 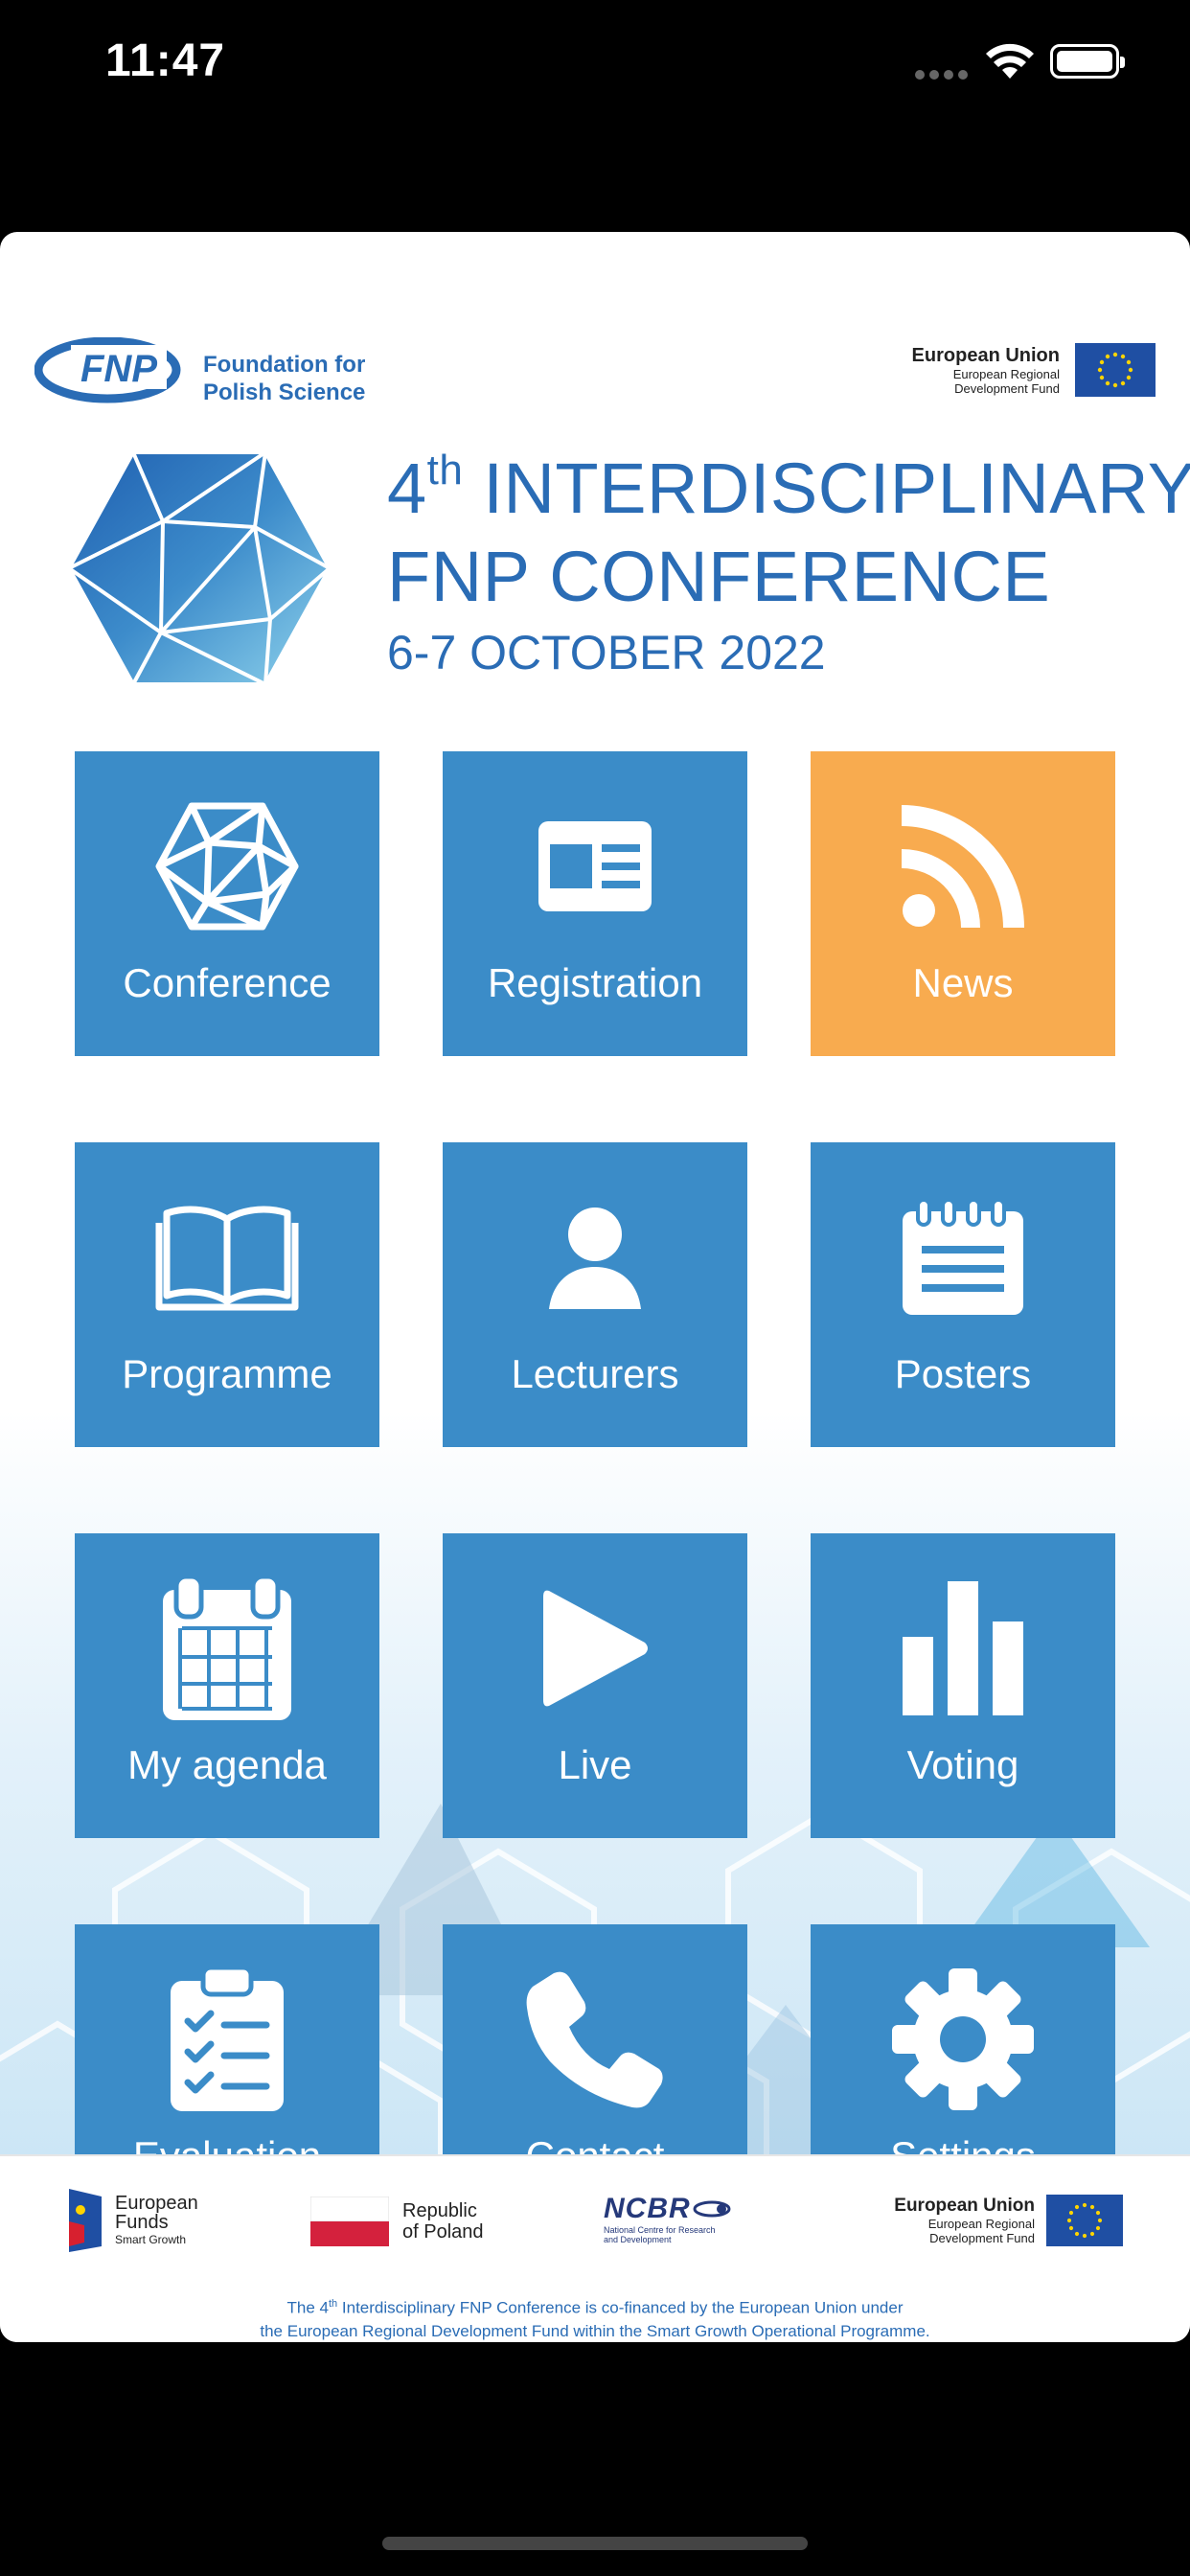 What do you see at coordinates (595, 1648) in the screenshot?
I see `play-icon` at bounding box center [595, 1648].